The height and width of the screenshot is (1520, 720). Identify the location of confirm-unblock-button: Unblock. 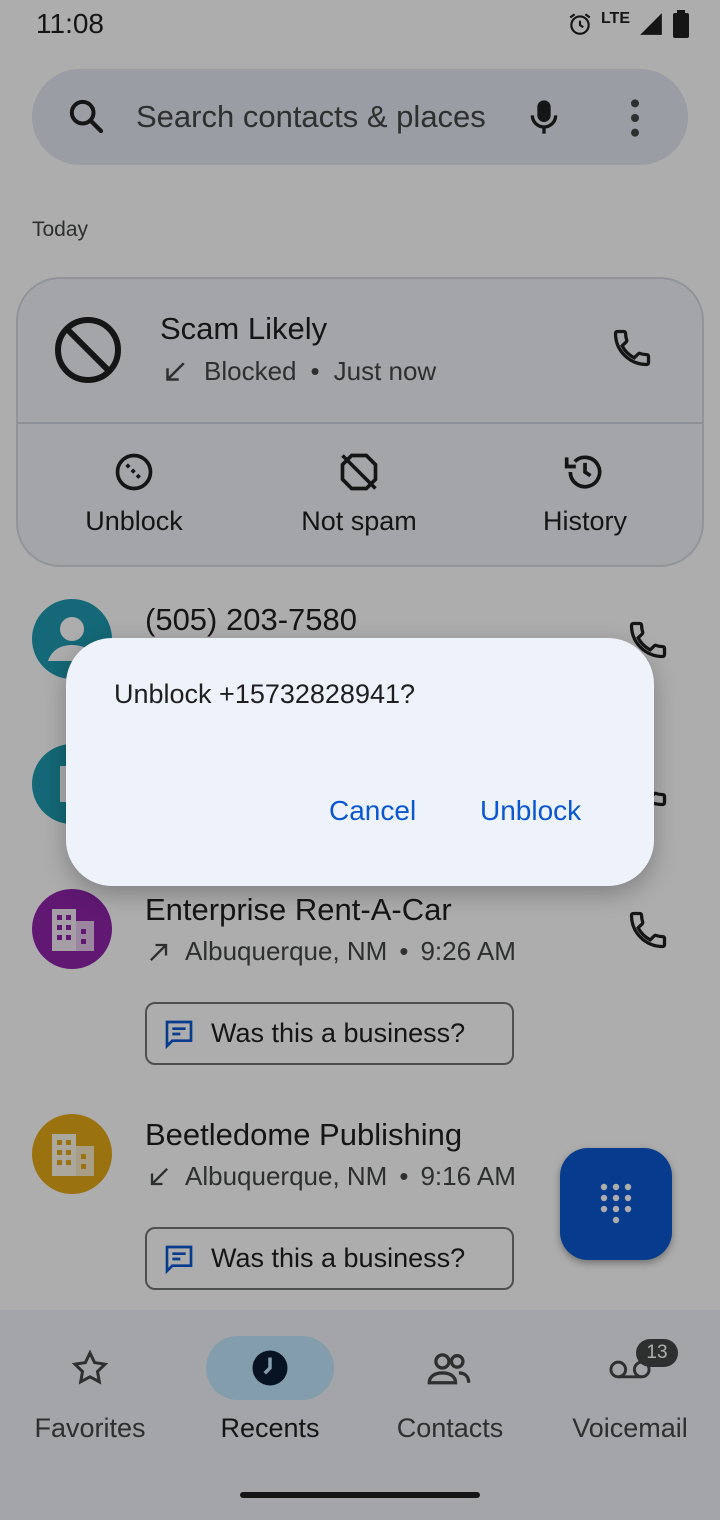
(530, 811).